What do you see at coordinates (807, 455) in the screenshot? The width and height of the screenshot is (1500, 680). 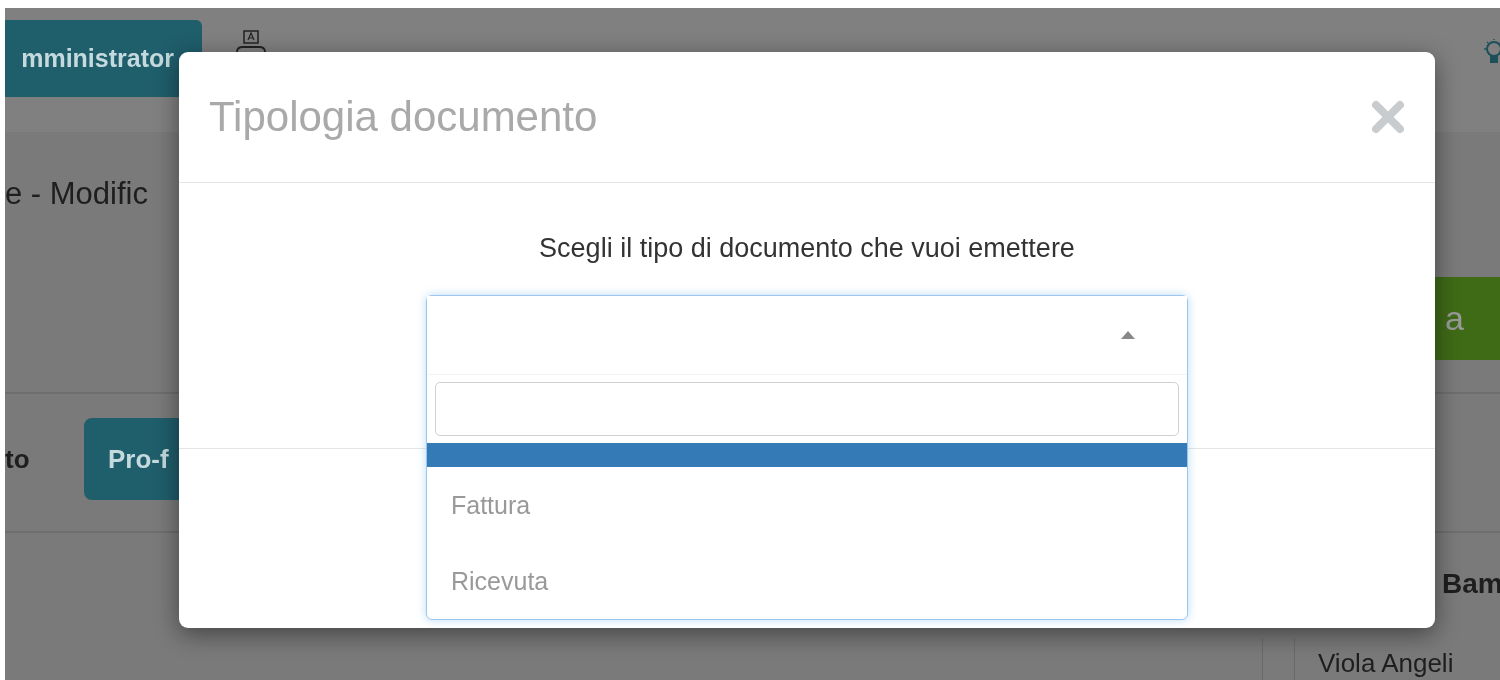 I see `blank-option` at bounding box center [807, 455].